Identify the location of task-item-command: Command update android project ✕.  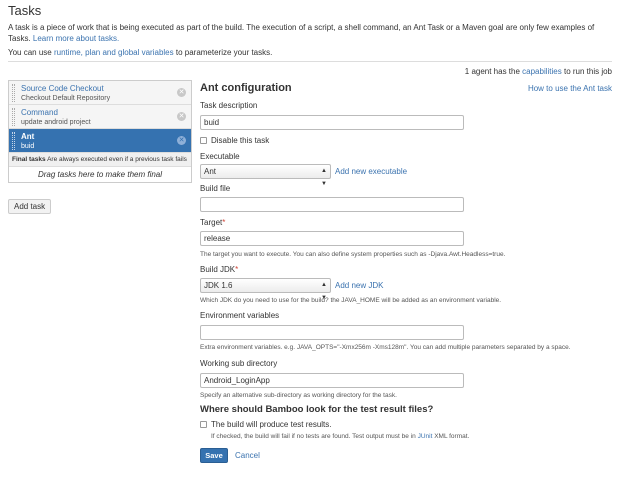
(100, 117).